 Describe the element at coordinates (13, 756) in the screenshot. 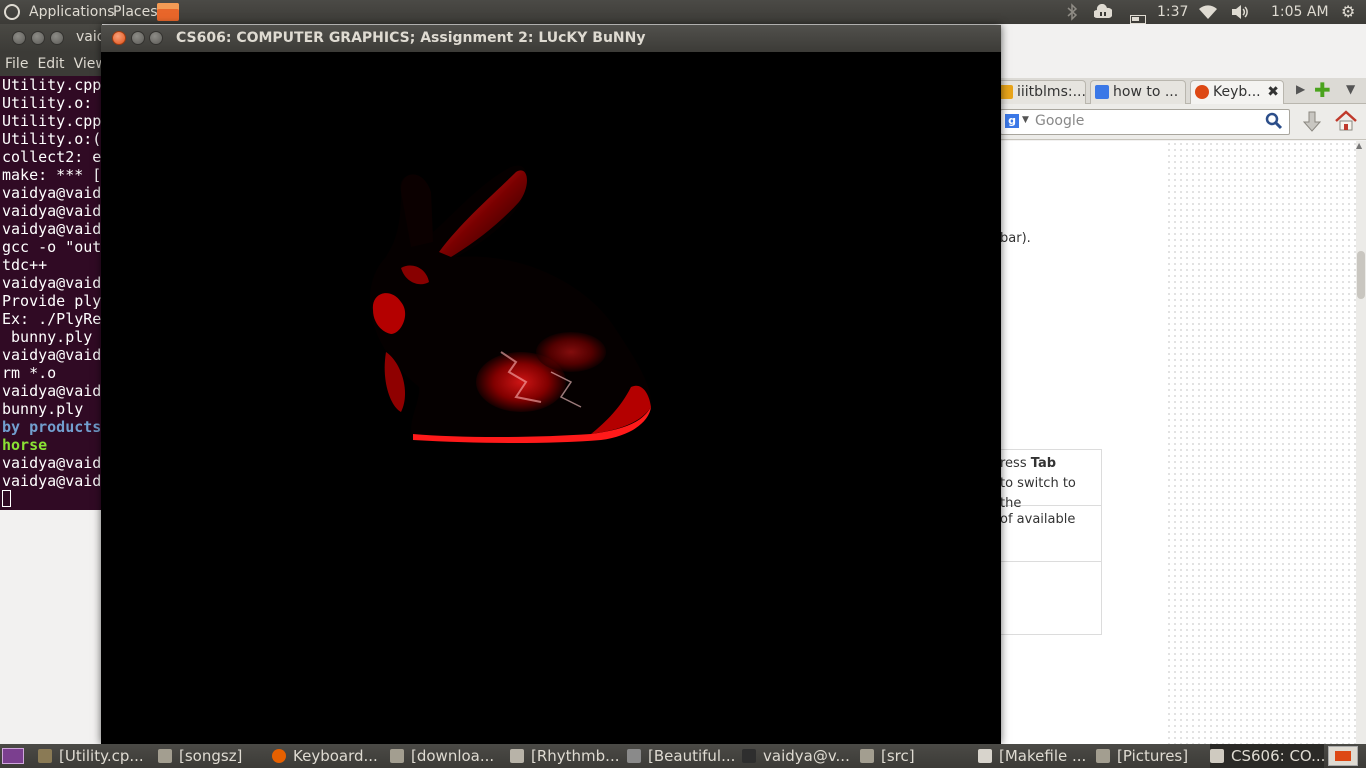

I see `show-desktop-icon` at that location.